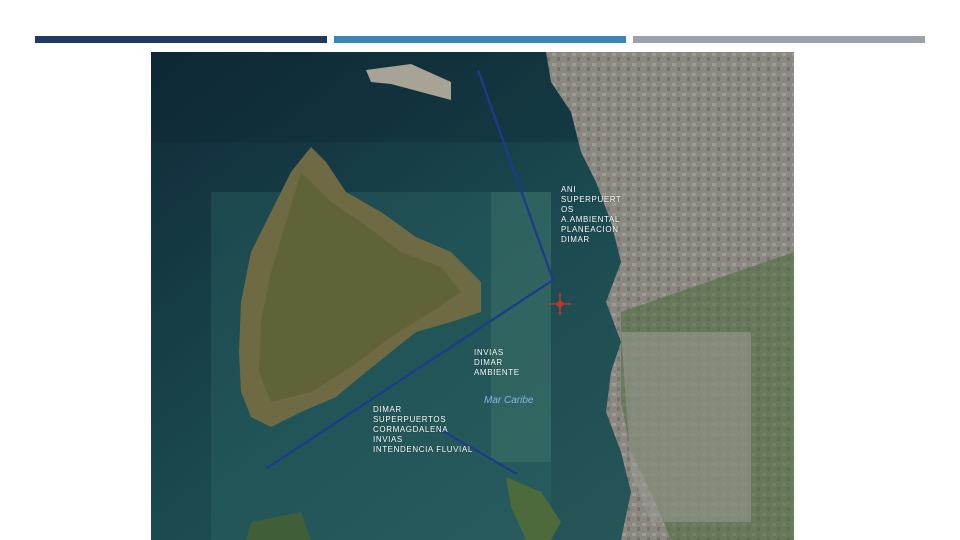 The height and width of the screenshot is (540, 960). Describe the element at coordinates (497, 362) in the screenshot. I see `central-bay-label: INVIAS DIMAR AMBIENTE` at that location.